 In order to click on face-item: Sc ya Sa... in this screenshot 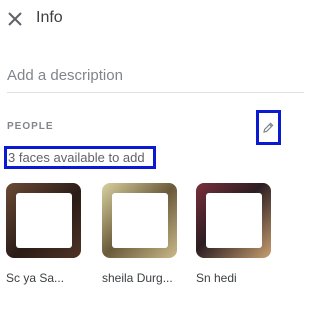, I will do `click(43, 234)`.